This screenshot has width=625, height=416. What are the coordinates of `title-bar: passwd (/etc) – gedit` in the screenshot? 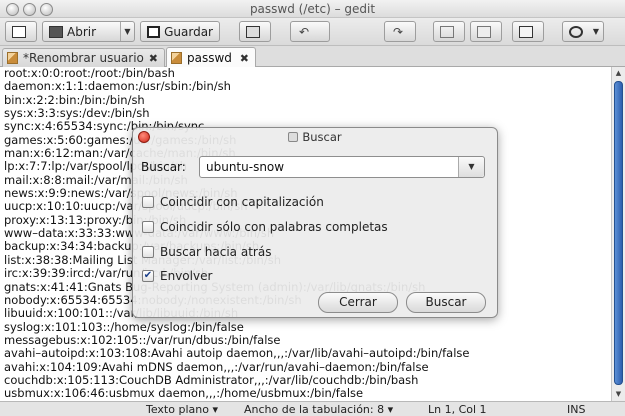 It's located at (312, 9).